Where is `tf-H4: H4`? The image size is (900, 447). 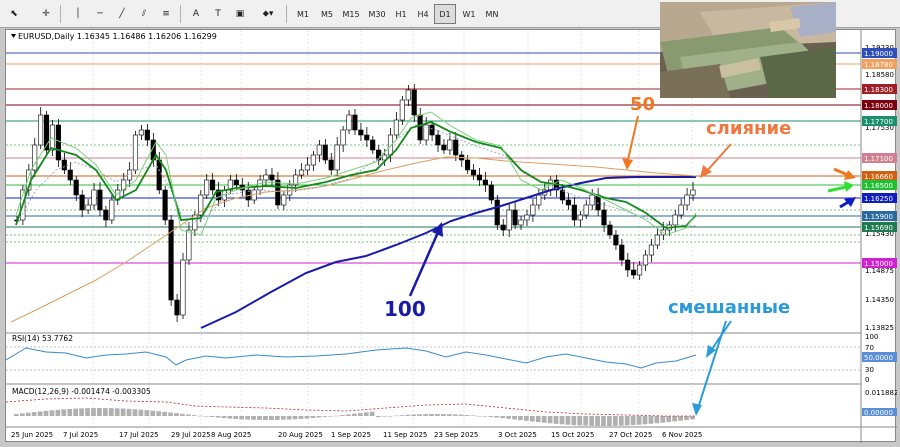 tf-H4: H4 is located at coordinates (423, 14).